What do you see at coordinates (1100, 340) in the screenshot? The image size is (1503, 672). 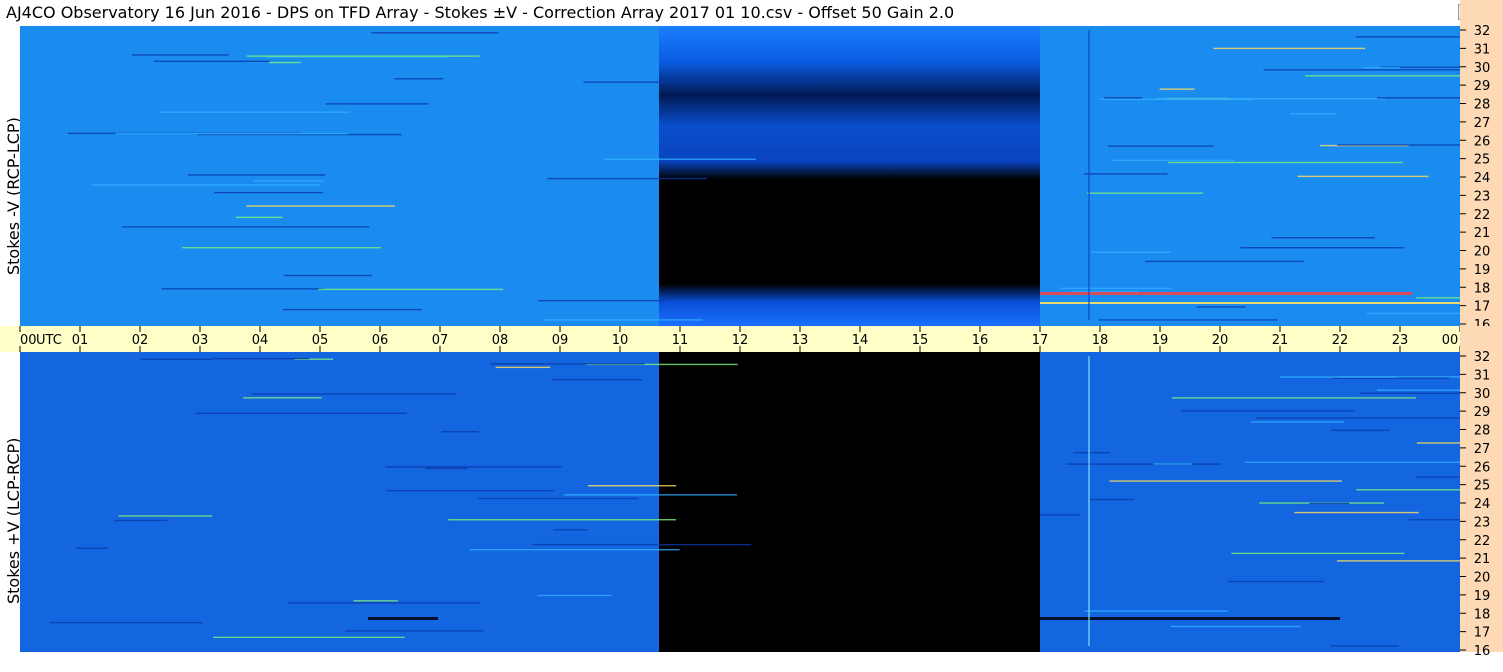 I see `time-tick-label: 18` at bounding box center [1100, 340].